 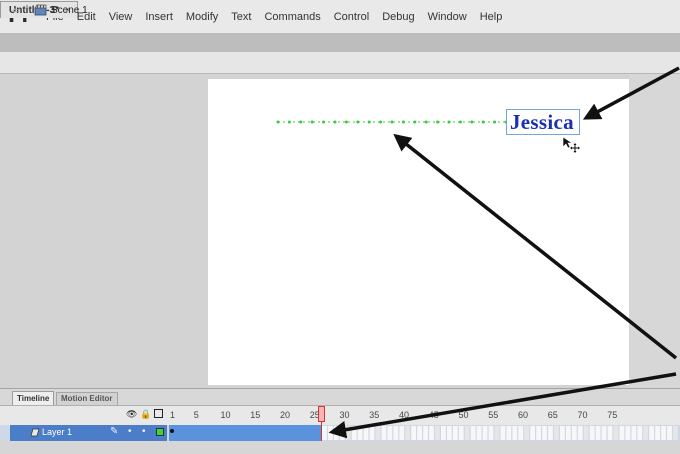 I want to click on frame-number-55: 55, so click(x=493, y=415).